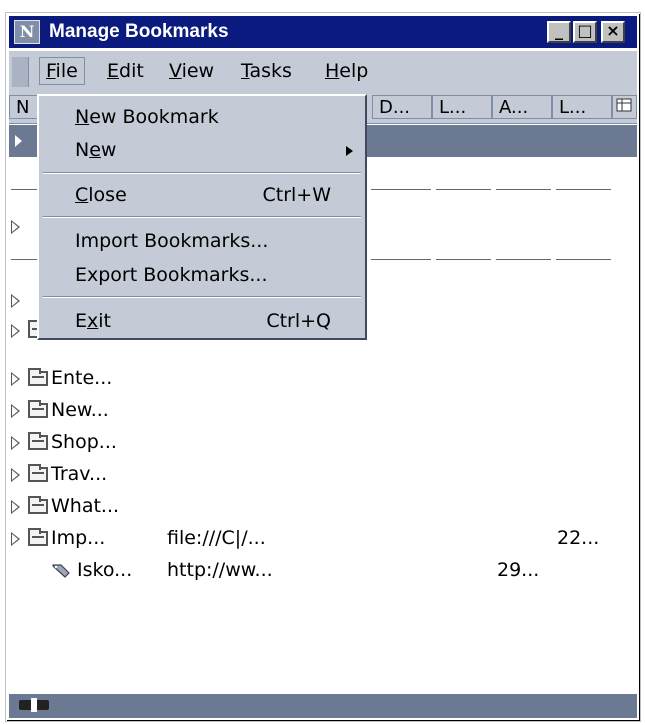  Describe the element at coordinates (125, 71) in the screenshot. I see `menu-edit: Edit` at that location.